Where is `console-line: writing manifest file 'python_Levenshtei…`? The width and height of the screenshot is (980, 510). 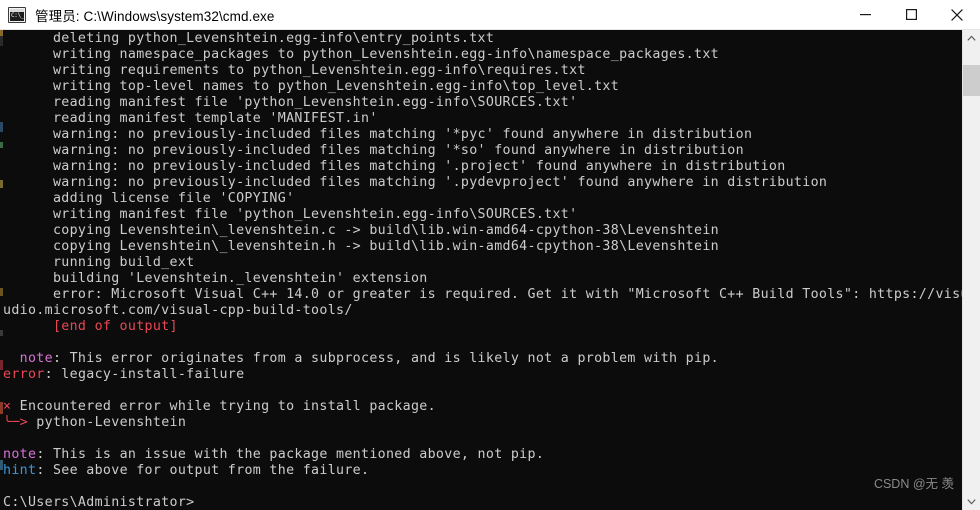
console-line: writing manifest file 'python_Levenshtei… is located at coordinates (482, 215).